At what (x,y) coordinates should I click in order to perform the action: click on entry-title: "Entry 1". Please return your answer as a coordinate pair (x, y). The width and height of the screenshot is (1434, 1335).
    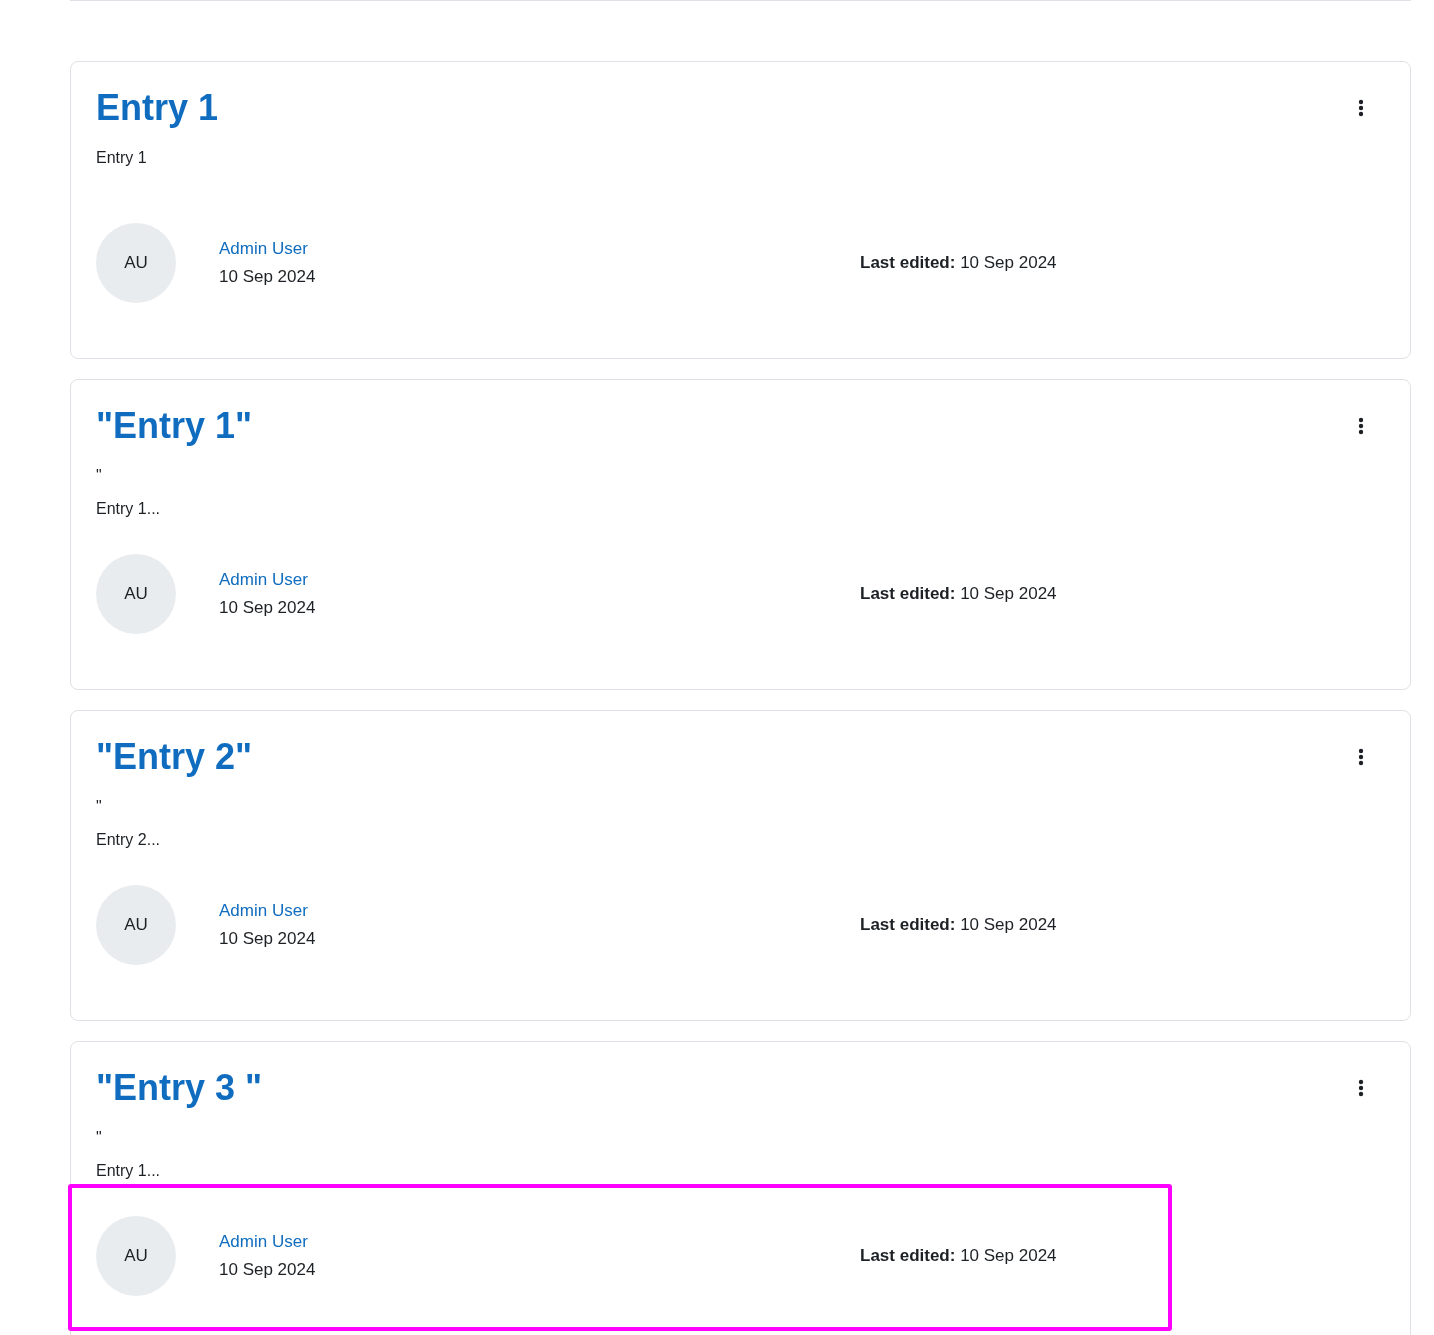
    Looking at the image, I should click on (174, 425).